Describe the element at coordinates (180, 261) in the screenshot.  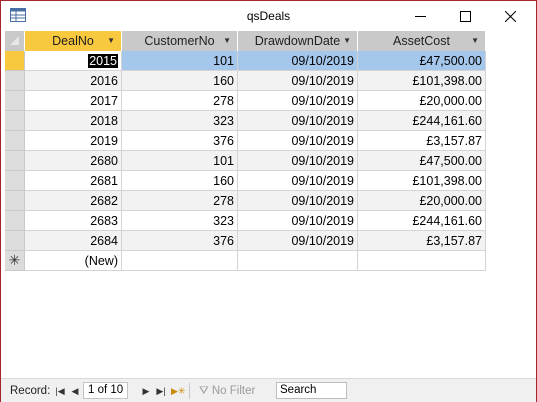
I see `cell-customerno-new` at that location.